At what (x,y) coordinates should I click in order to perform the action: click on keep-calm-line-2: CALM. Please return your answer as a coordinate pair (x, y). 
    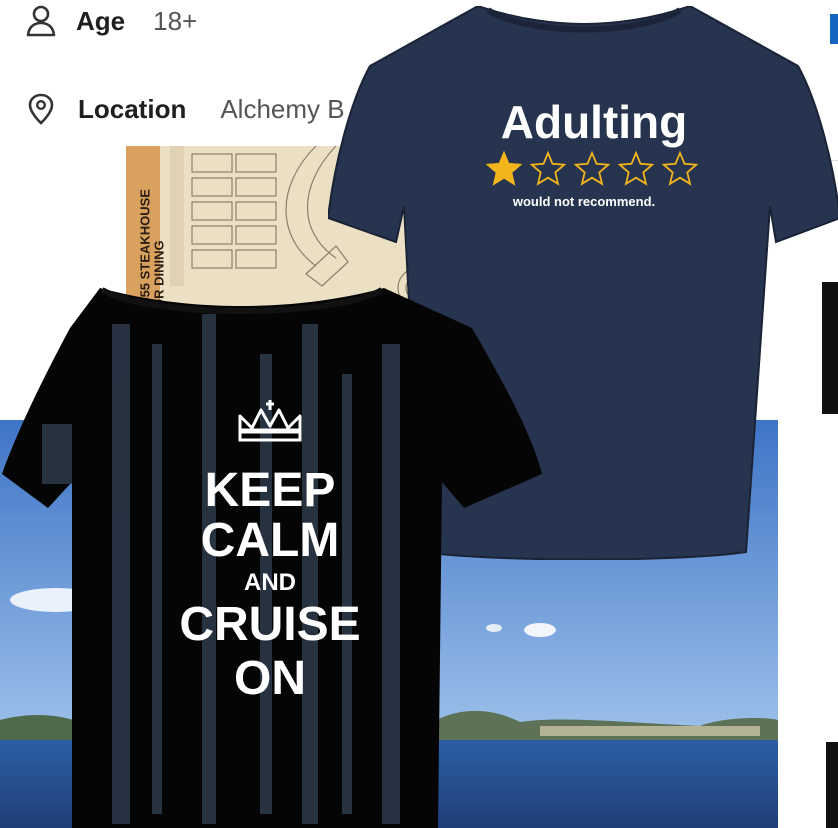
    Looking at the image, I should click on (270, 540).